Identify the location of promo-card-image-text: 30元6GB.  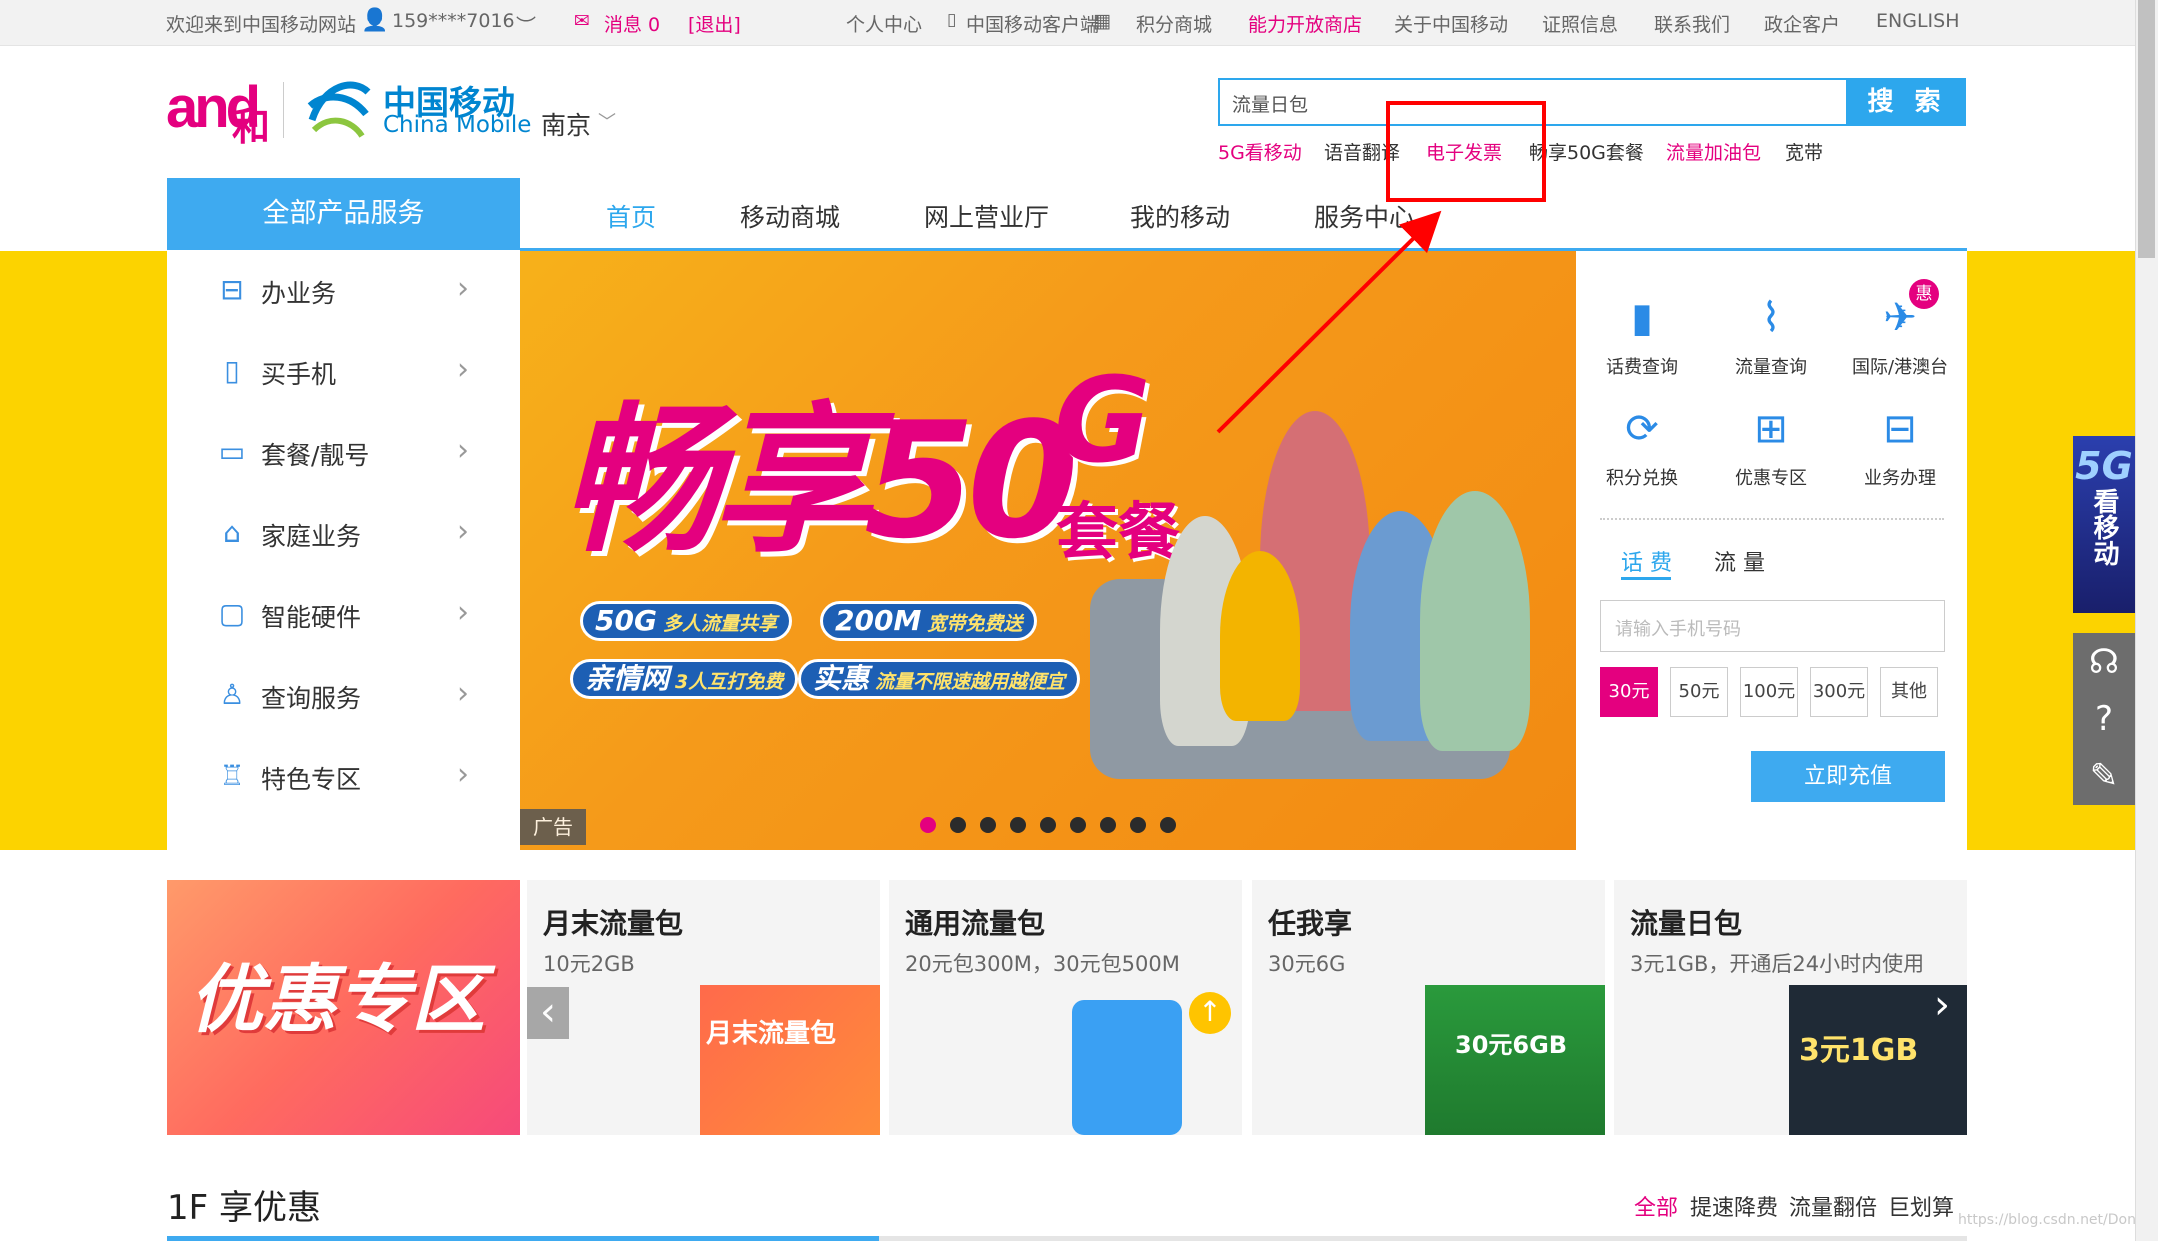
(1511, 1045).